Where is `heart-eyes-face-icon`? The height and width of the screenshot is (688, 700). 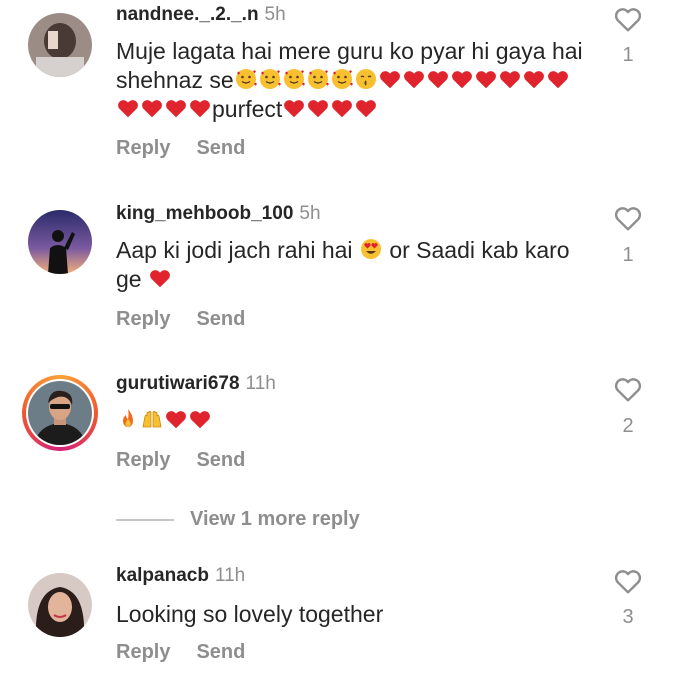
heart-eyes-face-icon is located at coordinates (371, 249).